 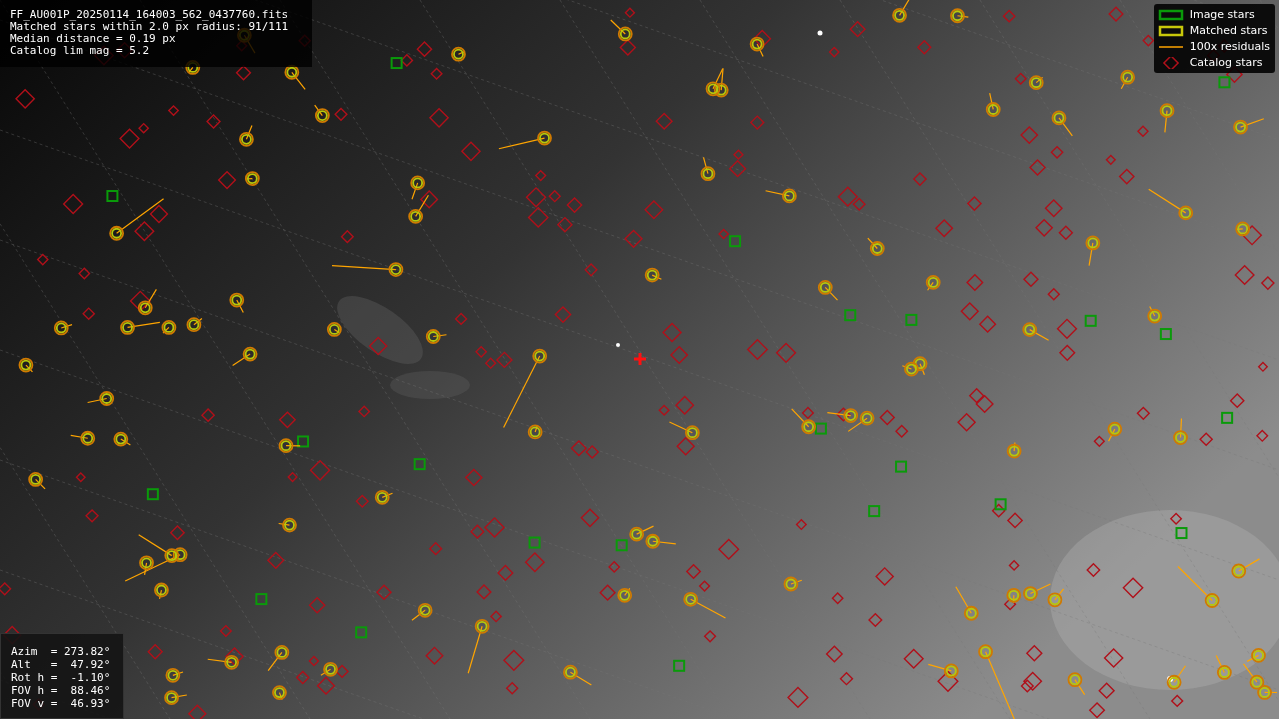 I want to click on legend-label: 100x residuals, so click(x=1229, y=46).